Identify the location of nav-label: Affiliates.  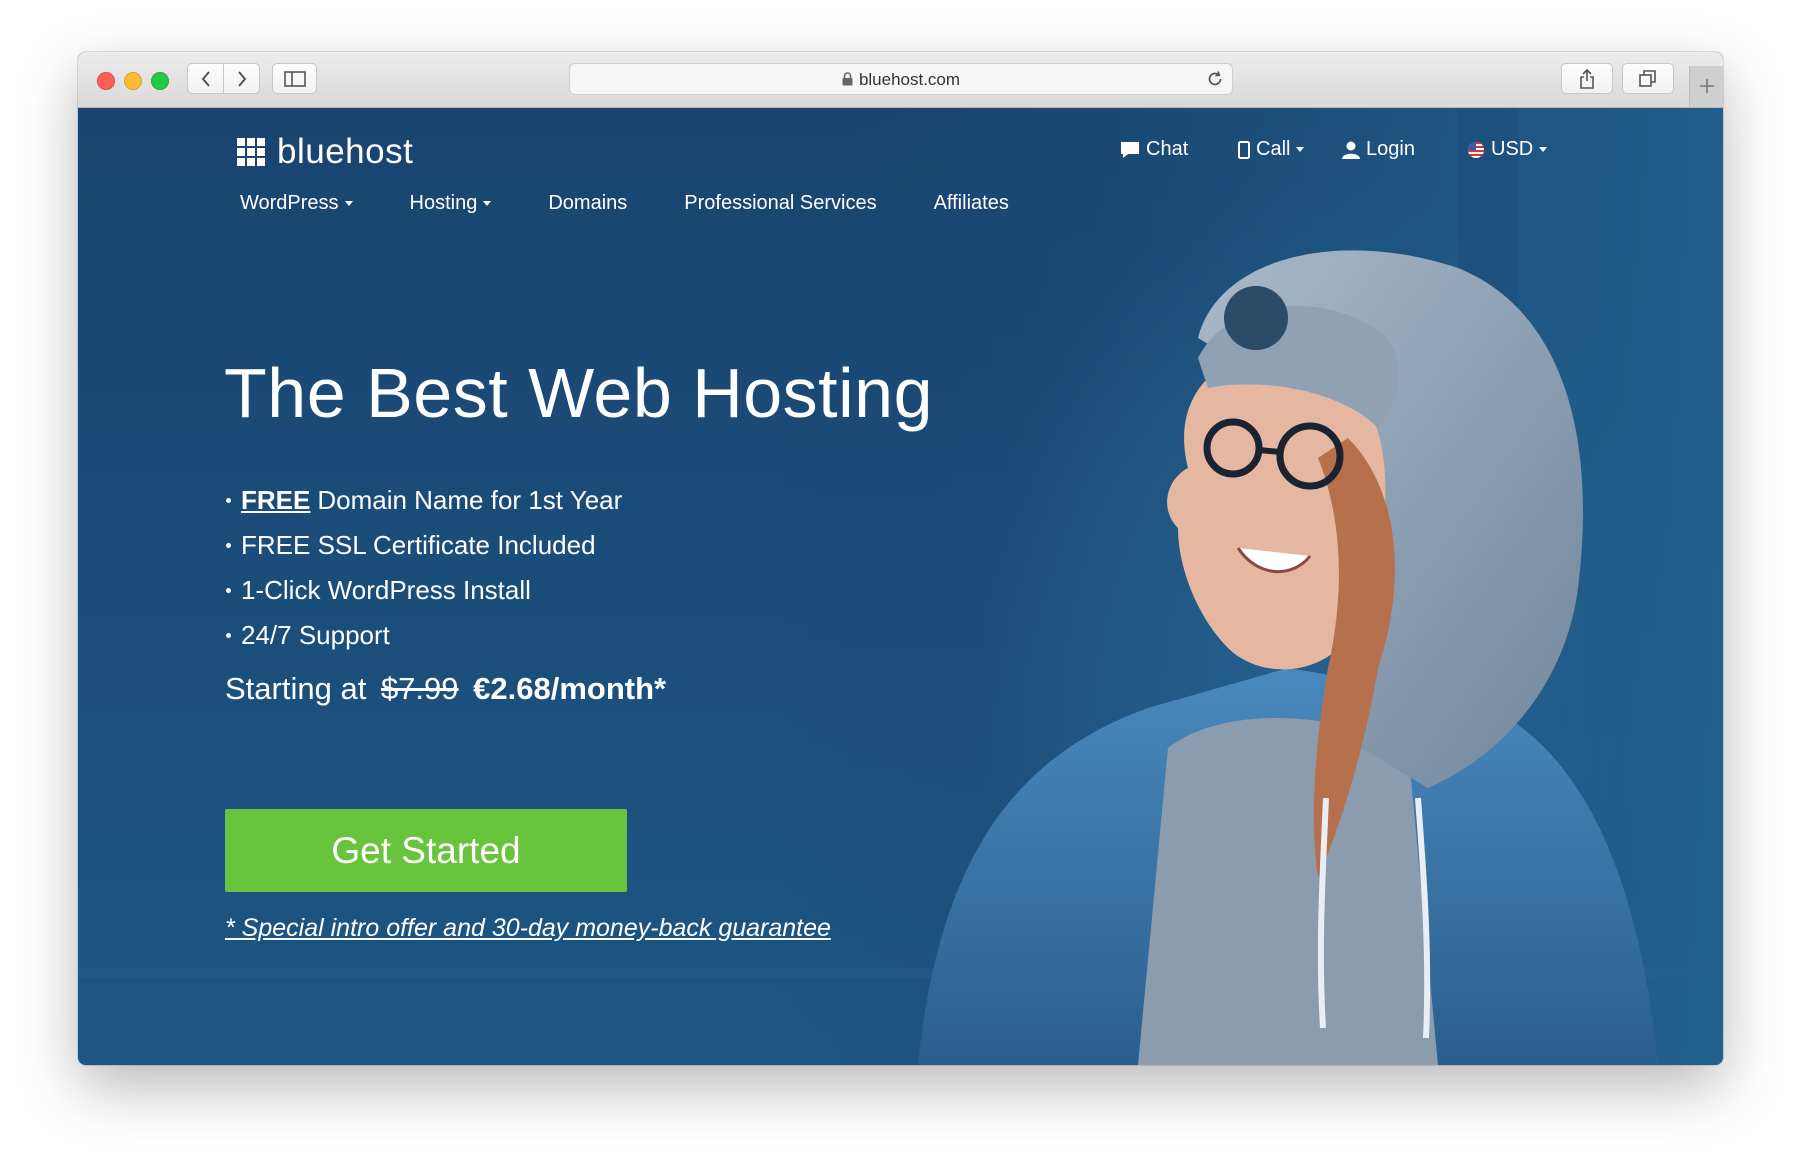
(971, 203).